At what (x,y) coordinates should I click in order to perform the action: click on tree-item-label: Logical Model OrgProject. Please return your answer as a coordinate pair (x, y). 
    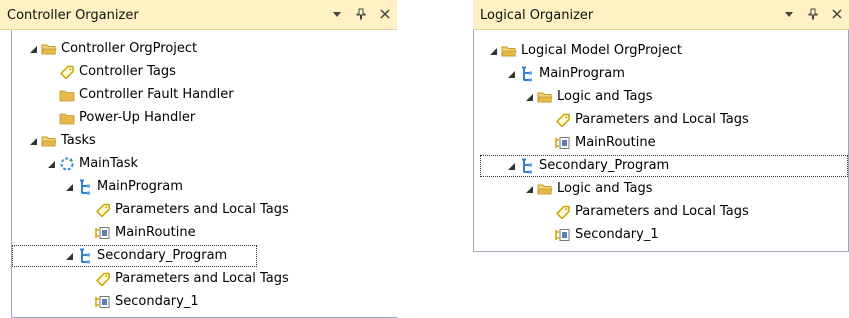
    Looking at the image, I should click on (601, 50).